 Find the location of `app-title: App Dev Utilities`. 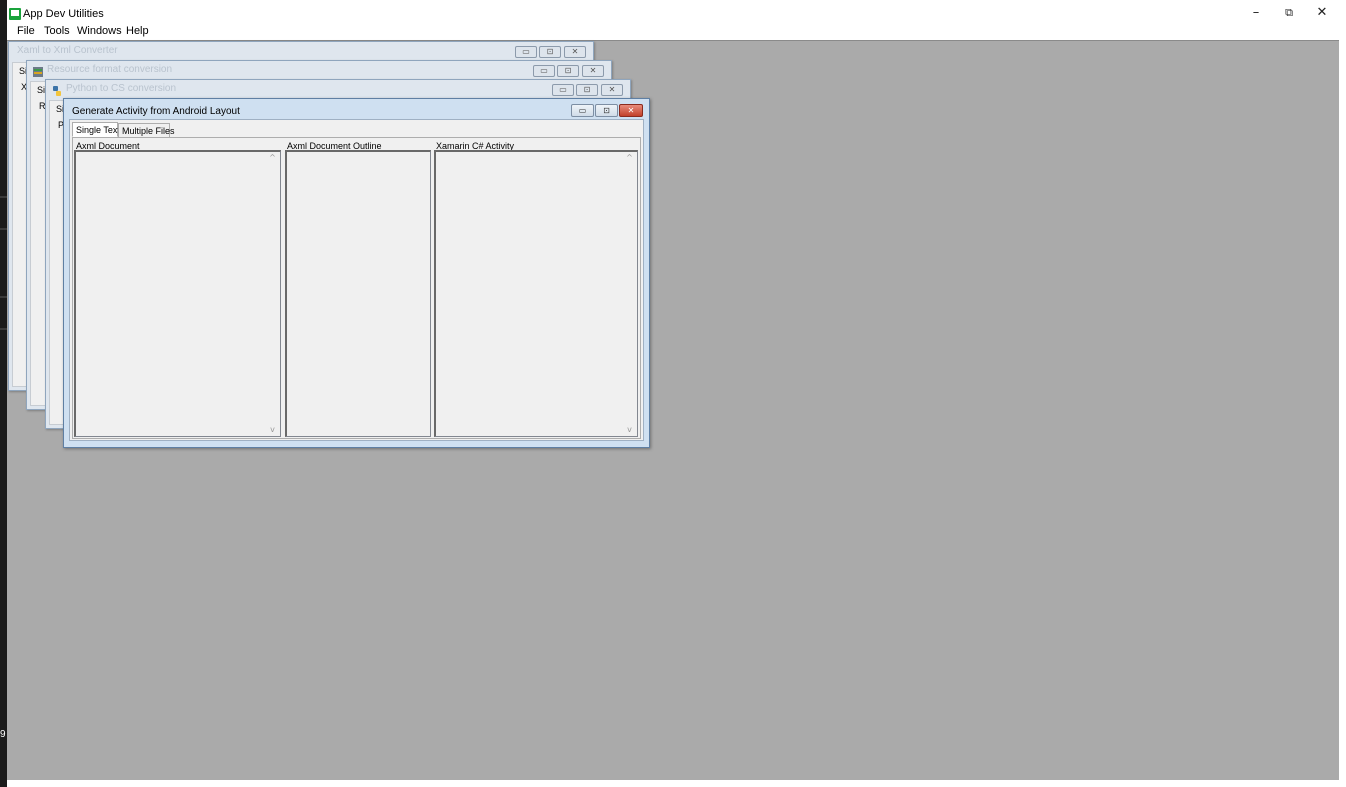

app-title: App Dev Utilities is located at coordinates (63, 14).